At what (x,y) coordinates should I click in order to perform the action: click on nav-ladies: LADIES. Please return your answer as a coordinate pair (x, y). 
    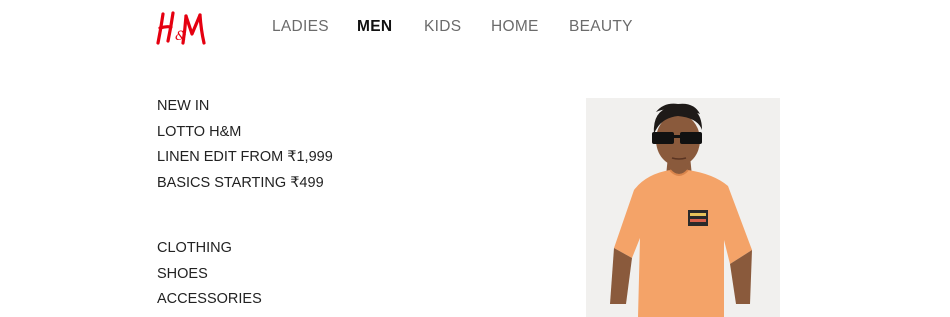
    Looking at the image, I should click on (300, 27).